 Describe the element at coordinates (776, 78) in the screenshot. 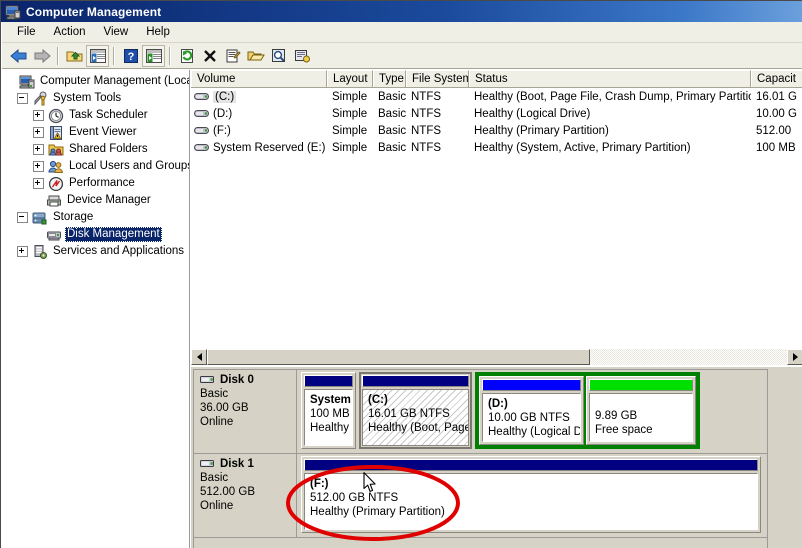

I see `column-header-capacity: Capacit` at that location.